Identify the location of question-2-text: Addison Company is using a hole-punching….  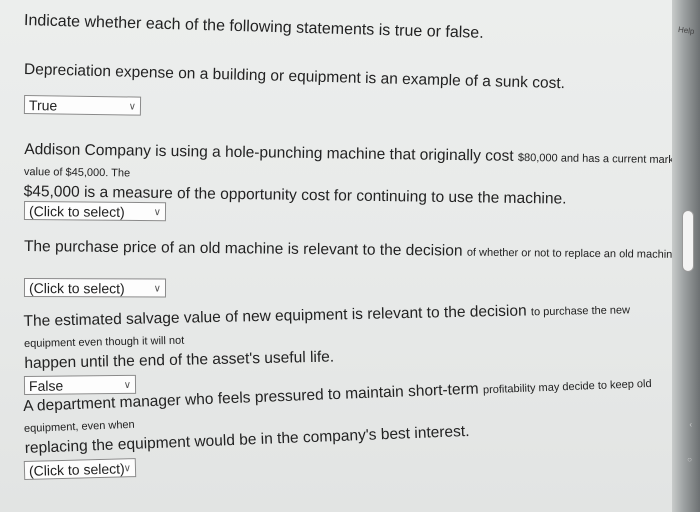
(354, 175).